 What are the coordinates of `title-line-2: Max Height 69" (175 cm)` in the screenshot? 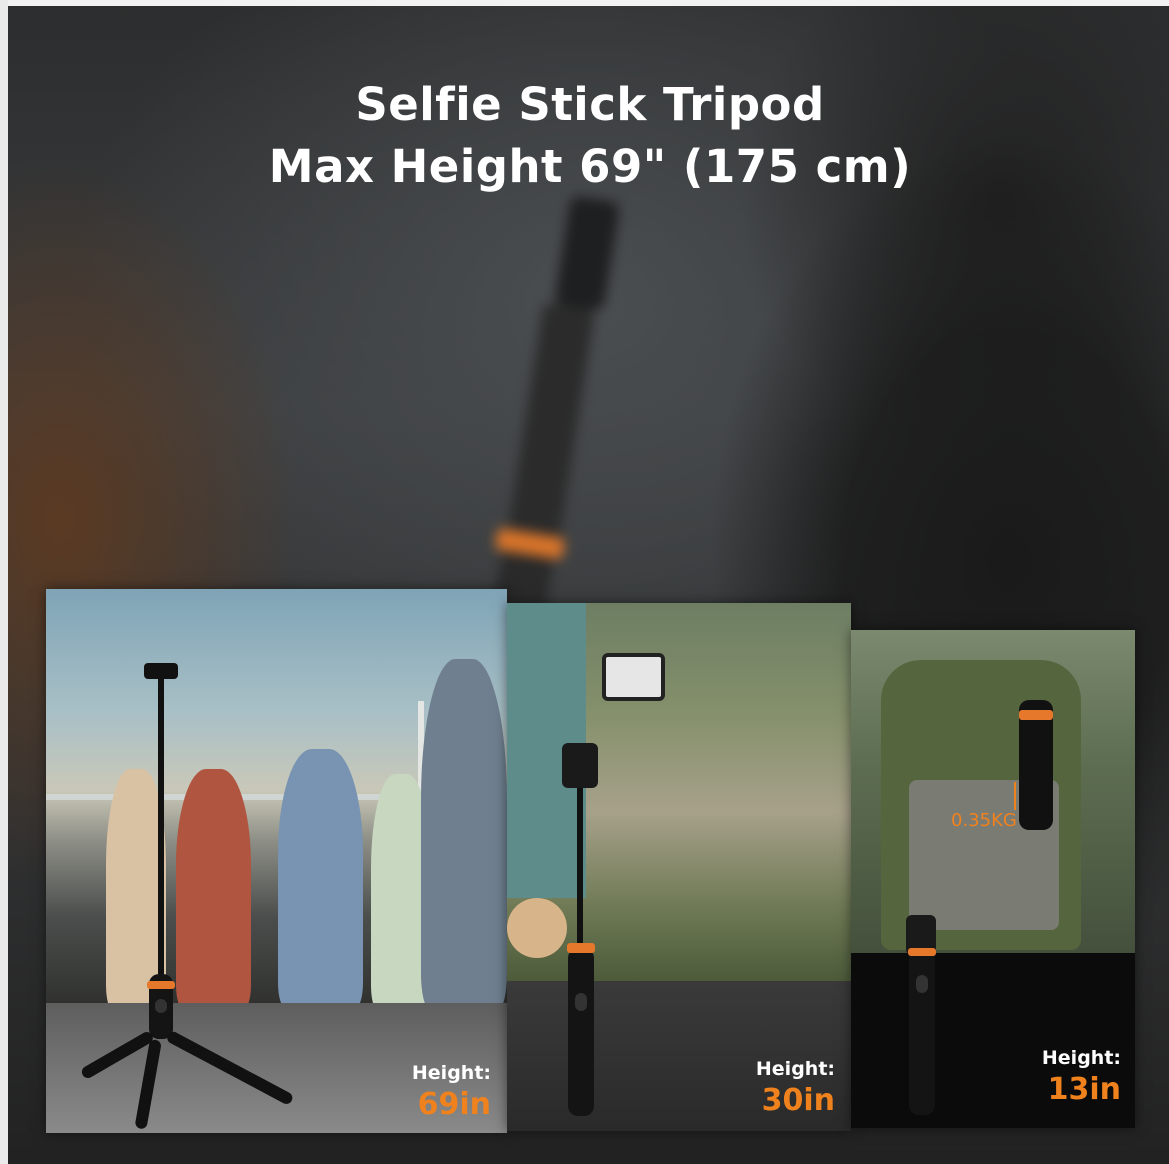 It's located at (590, 166).